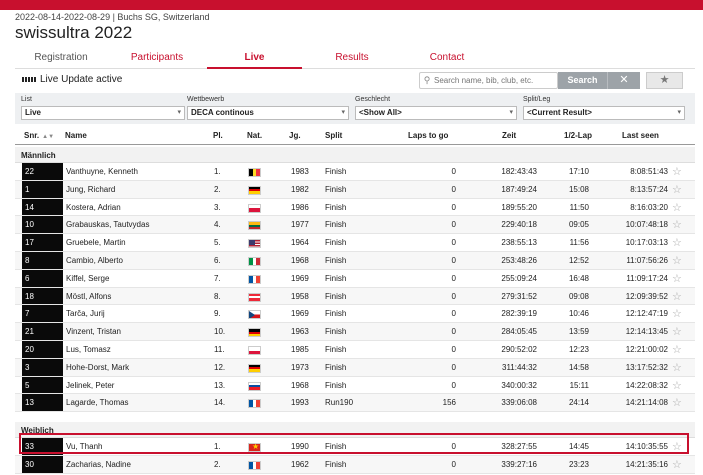 The height and width of the screenshot is (475, 703). Describe the element at coordinates (447, 60) in the screenshot. I see `tab-contact: Contact` at that location.